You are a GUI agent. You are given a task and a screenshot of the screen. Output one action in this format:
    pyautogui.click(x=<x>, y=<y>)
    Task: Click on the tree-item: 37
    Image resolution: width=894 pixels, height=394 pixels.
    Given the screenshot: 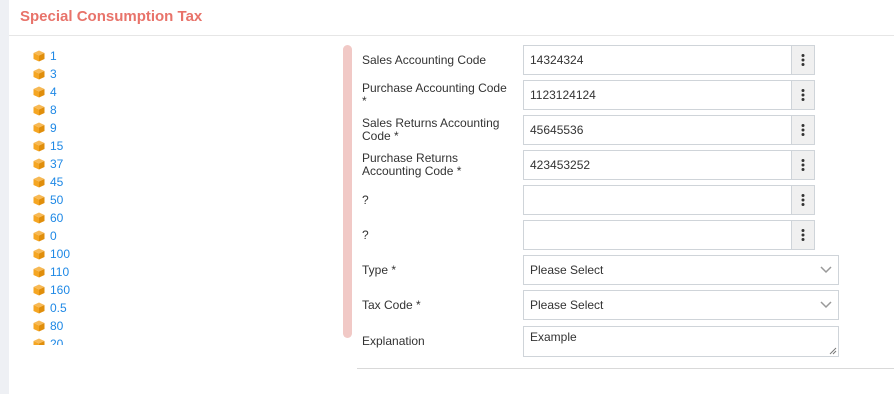 What is the action you would take?
    pyautogui.click(x=178, y=164)
    